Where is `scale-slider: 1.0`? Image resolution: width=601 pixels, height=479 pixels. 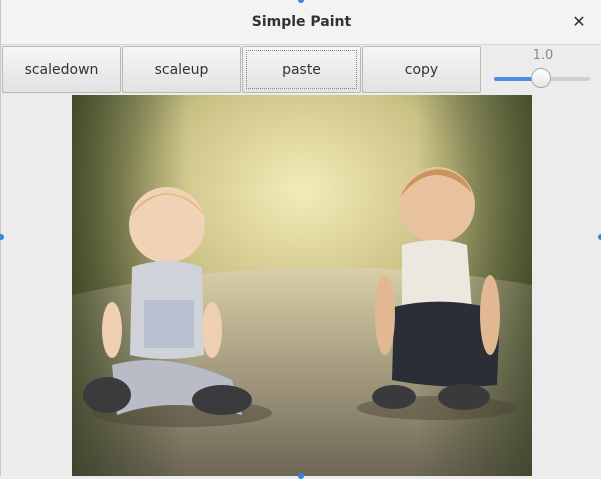
scale-slider: 1.0 is located at coordinates (542, 70).